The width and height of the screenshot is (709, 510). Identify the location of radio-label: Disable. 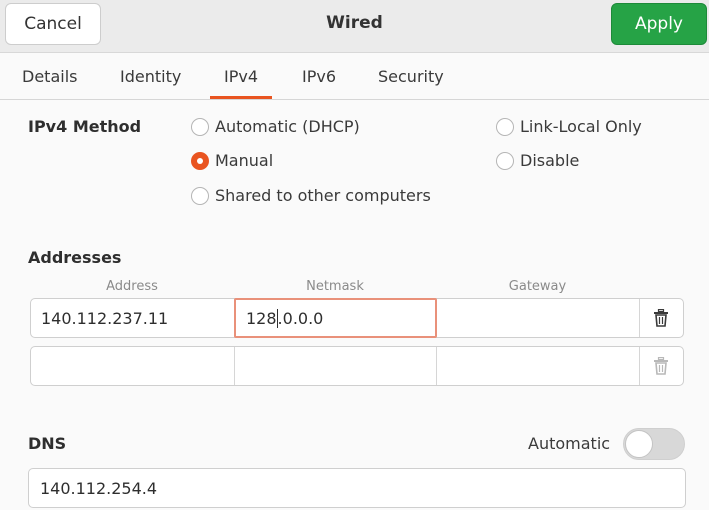
(550, 160).